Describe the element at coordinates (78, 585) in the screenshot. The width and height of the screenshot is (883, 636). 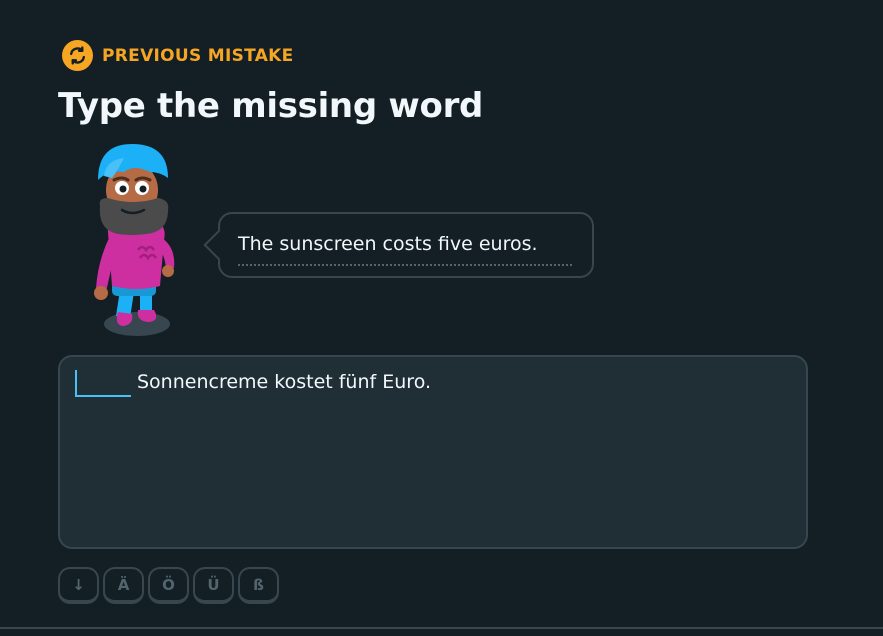
I see `keyboard-toggle-button: ↓` at that location.